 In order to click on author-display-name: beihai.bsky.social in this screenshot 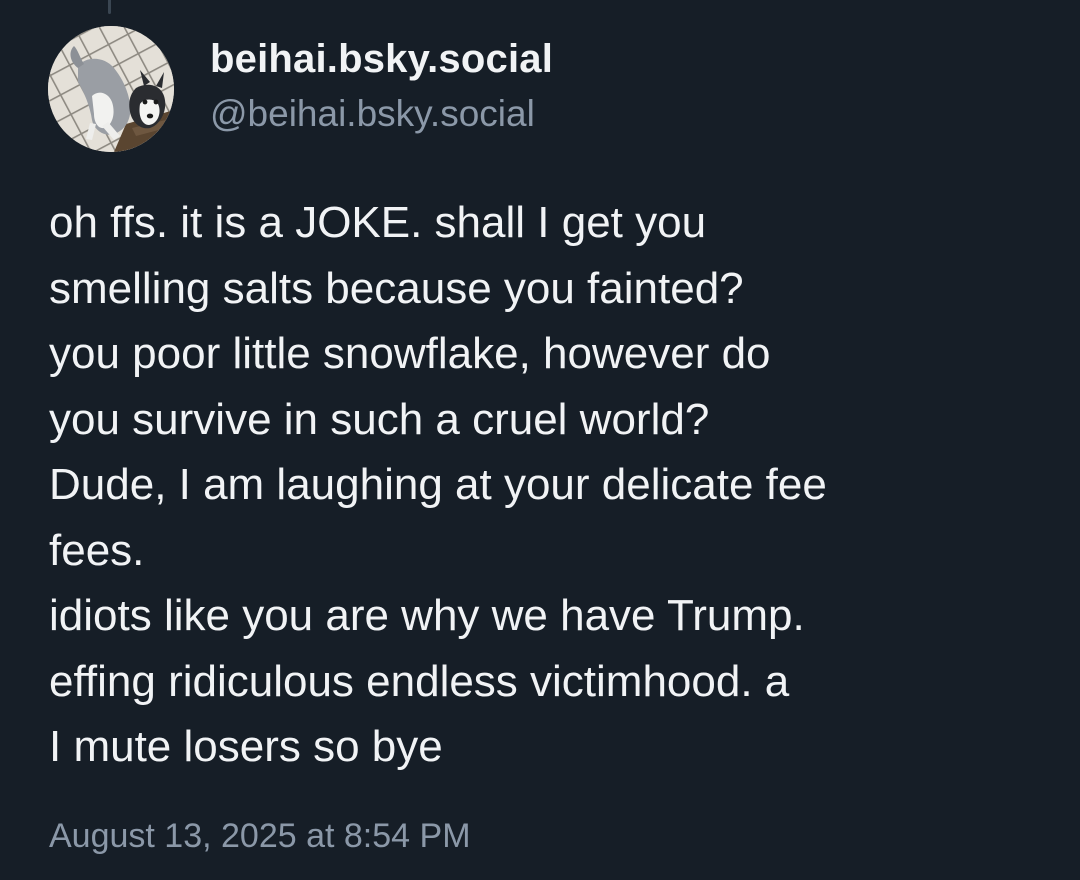, I will do `click(381, 59)`.